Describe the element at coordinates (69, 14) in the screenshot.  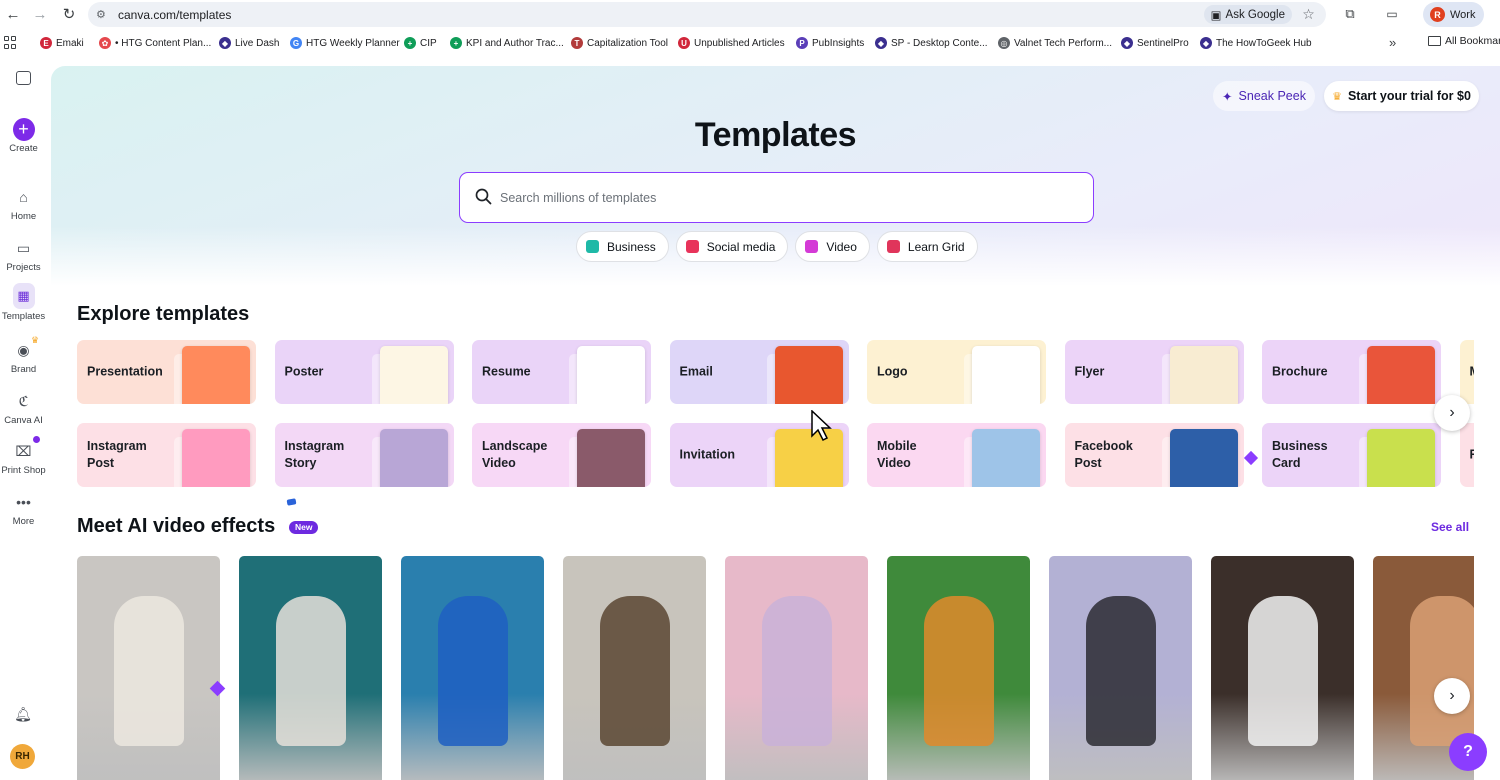
I see `reload-icon: ↻` at that location.